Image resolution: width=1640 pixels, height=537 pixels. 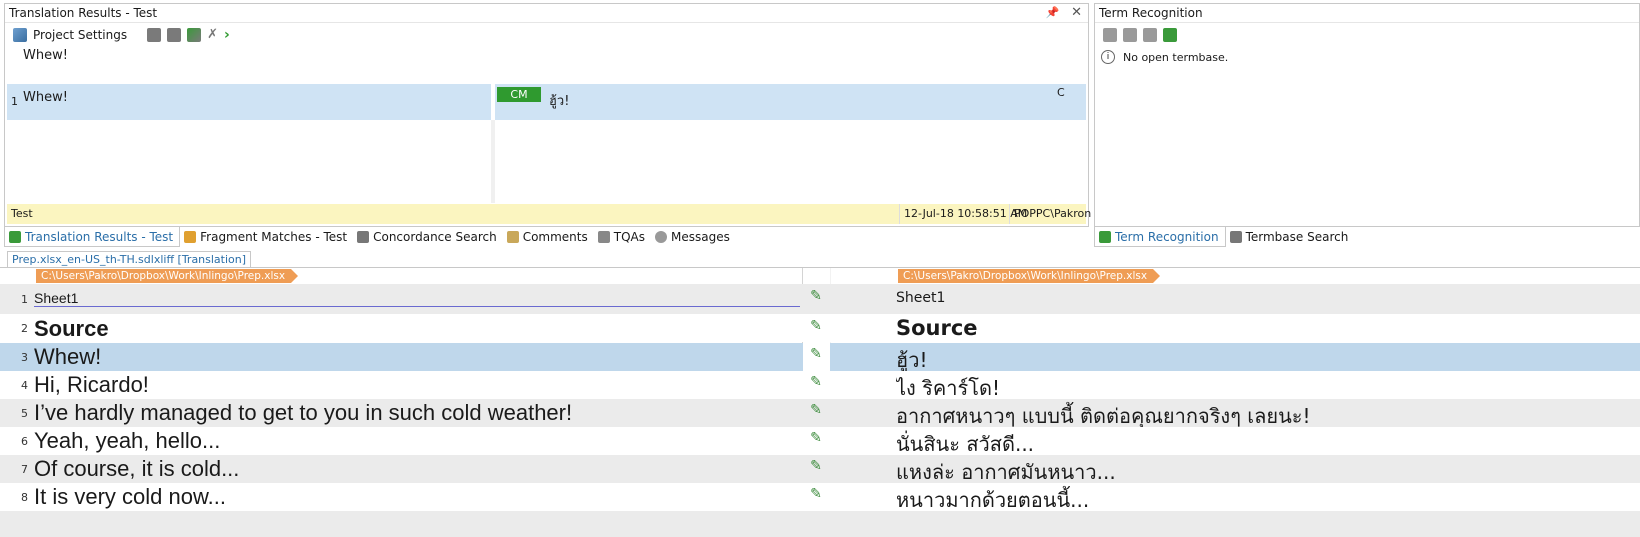 I want to click on match-user: POPPC\Pakron, so click(x=1050, y=214).